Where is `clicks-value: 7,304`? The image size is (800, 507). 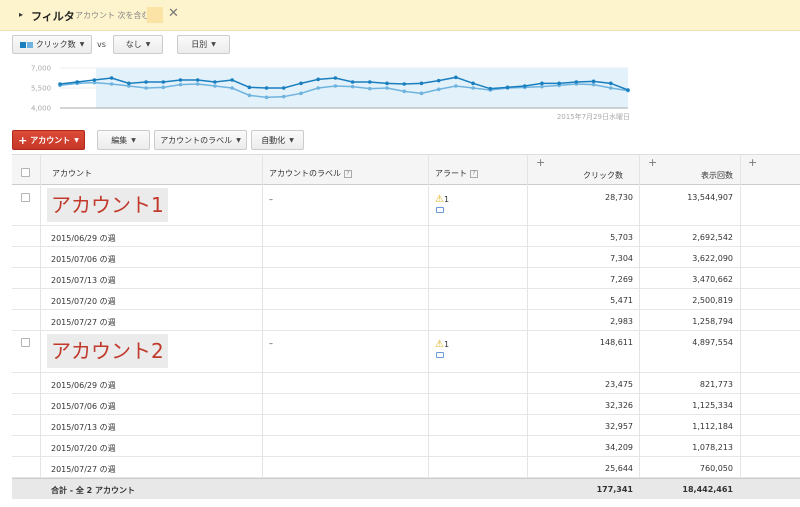
clicks-value: 7,304 is located at coordinates (621, 258).